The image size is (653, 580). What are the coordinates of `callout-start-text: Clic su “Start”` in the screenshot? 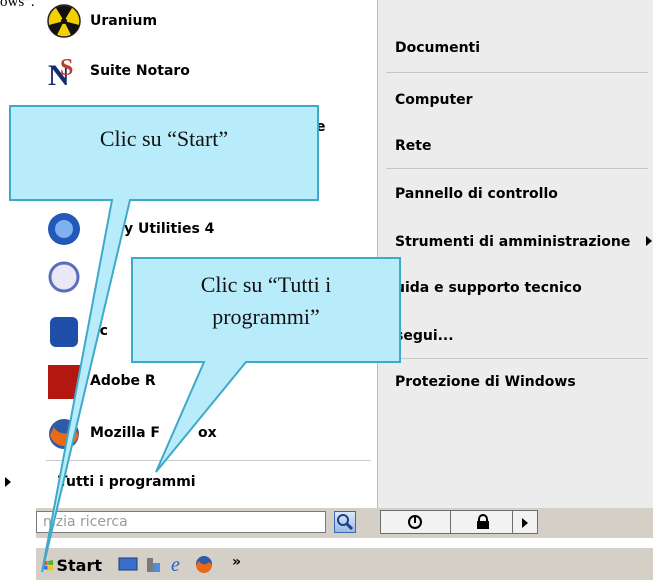 It's located at (164, 138).